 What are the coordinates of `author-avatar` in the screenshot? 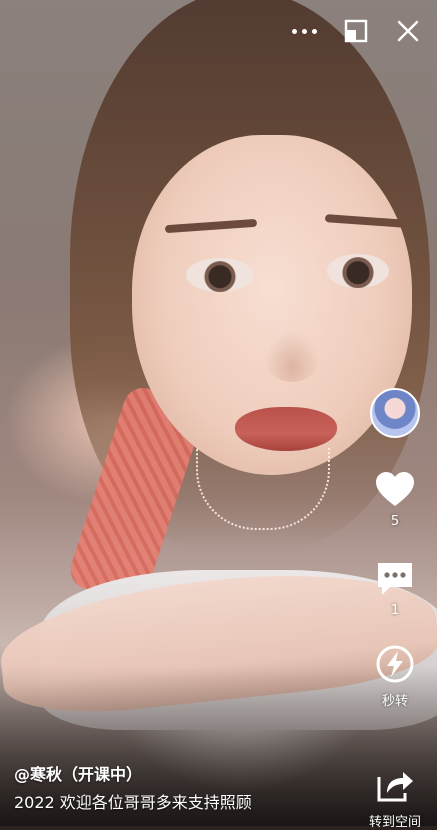 It's located at (395, 413).